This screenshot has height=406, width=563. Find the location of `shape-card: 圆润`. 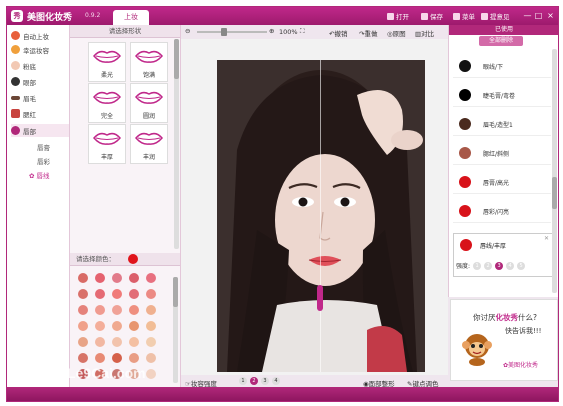

shape-card: 圆润 is located at coordinates (149, 103).